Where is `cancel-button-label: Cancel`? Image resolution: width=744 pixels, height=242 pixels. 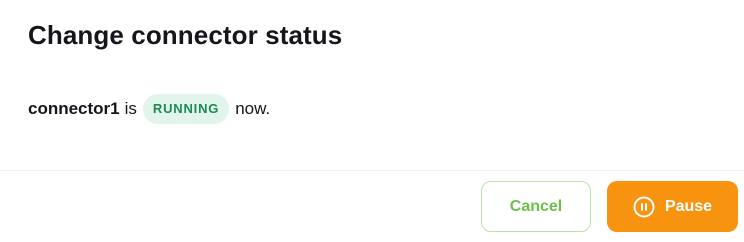
cancel-button-label: Cancel is located at coordinates (536, 206).